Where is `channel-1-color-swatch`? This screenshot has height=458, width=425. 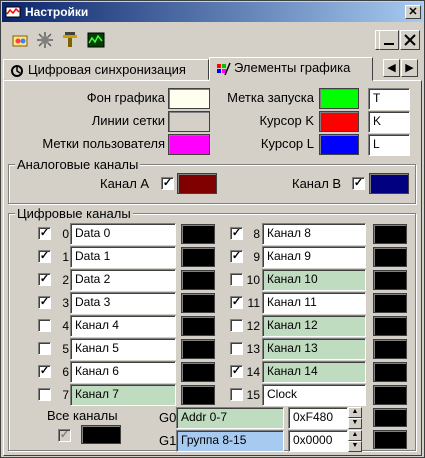
channel-1-color-swatch is located at coordinates (198, 257).